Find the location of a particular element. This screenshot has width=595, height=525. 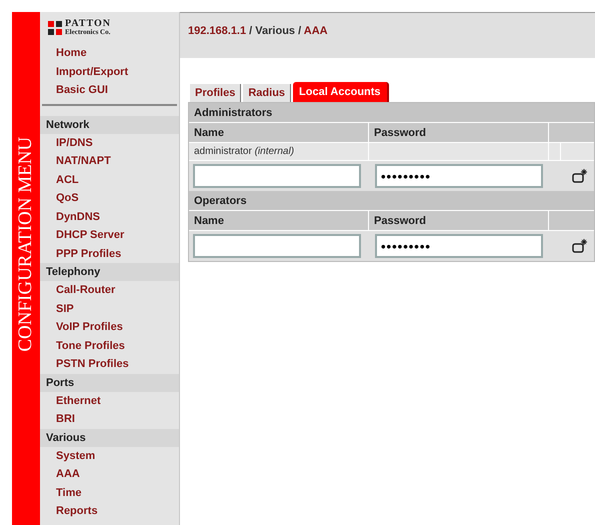

menu-heading: Ports is located at coordinates (109, 383).